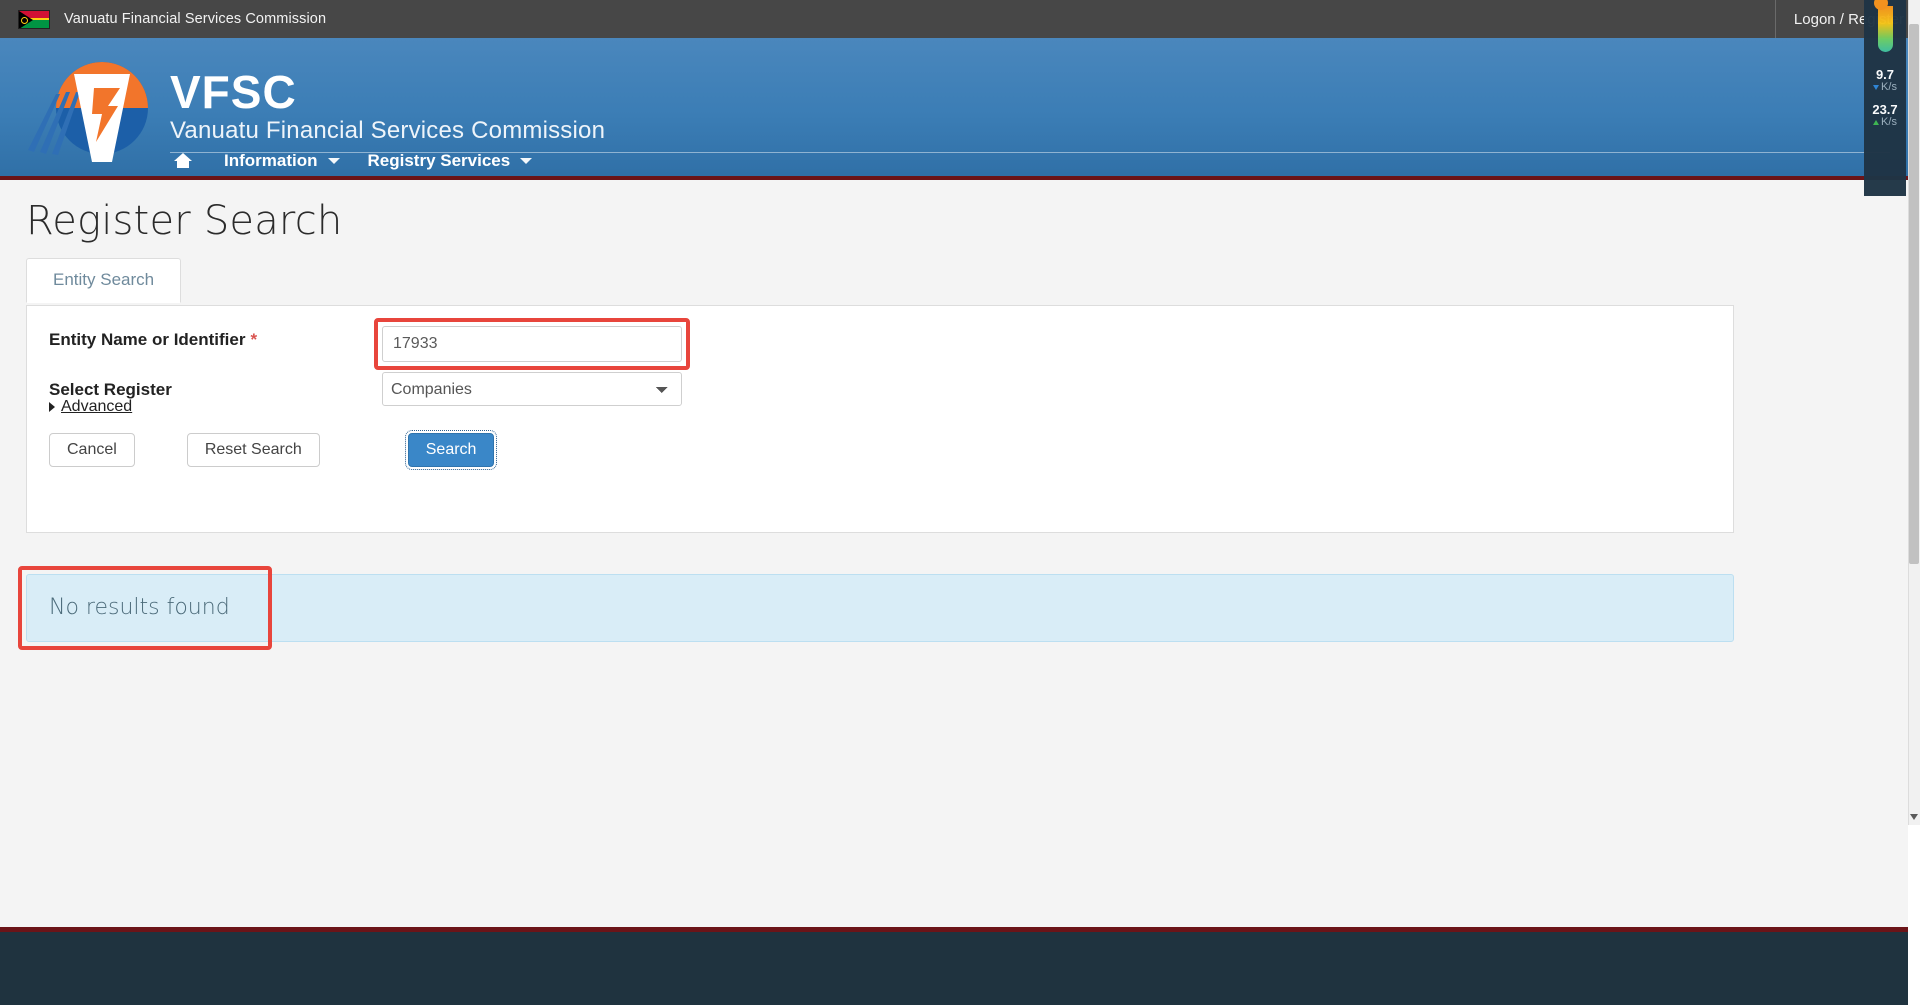 The height and width of the screenshot is (1005, 1920). What do you see at coordinates (145, 608) in the screenshot?
I see `no-results-highlight` at bounding box center [145, 608].